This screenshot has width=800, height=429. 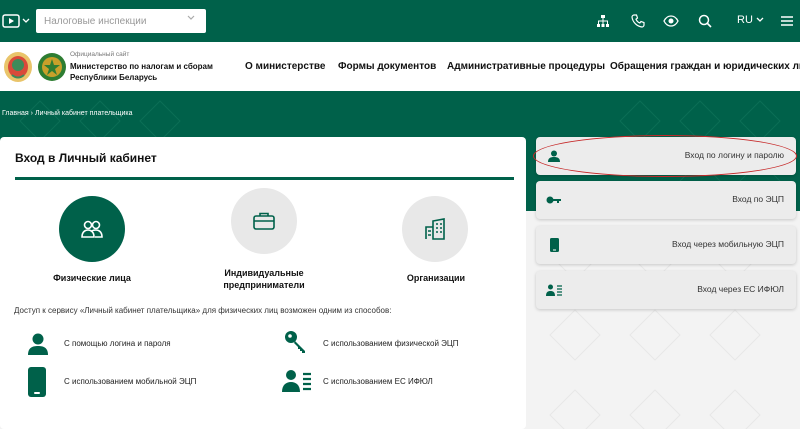 I want to click on search-icon, so click(x=705, y=21).